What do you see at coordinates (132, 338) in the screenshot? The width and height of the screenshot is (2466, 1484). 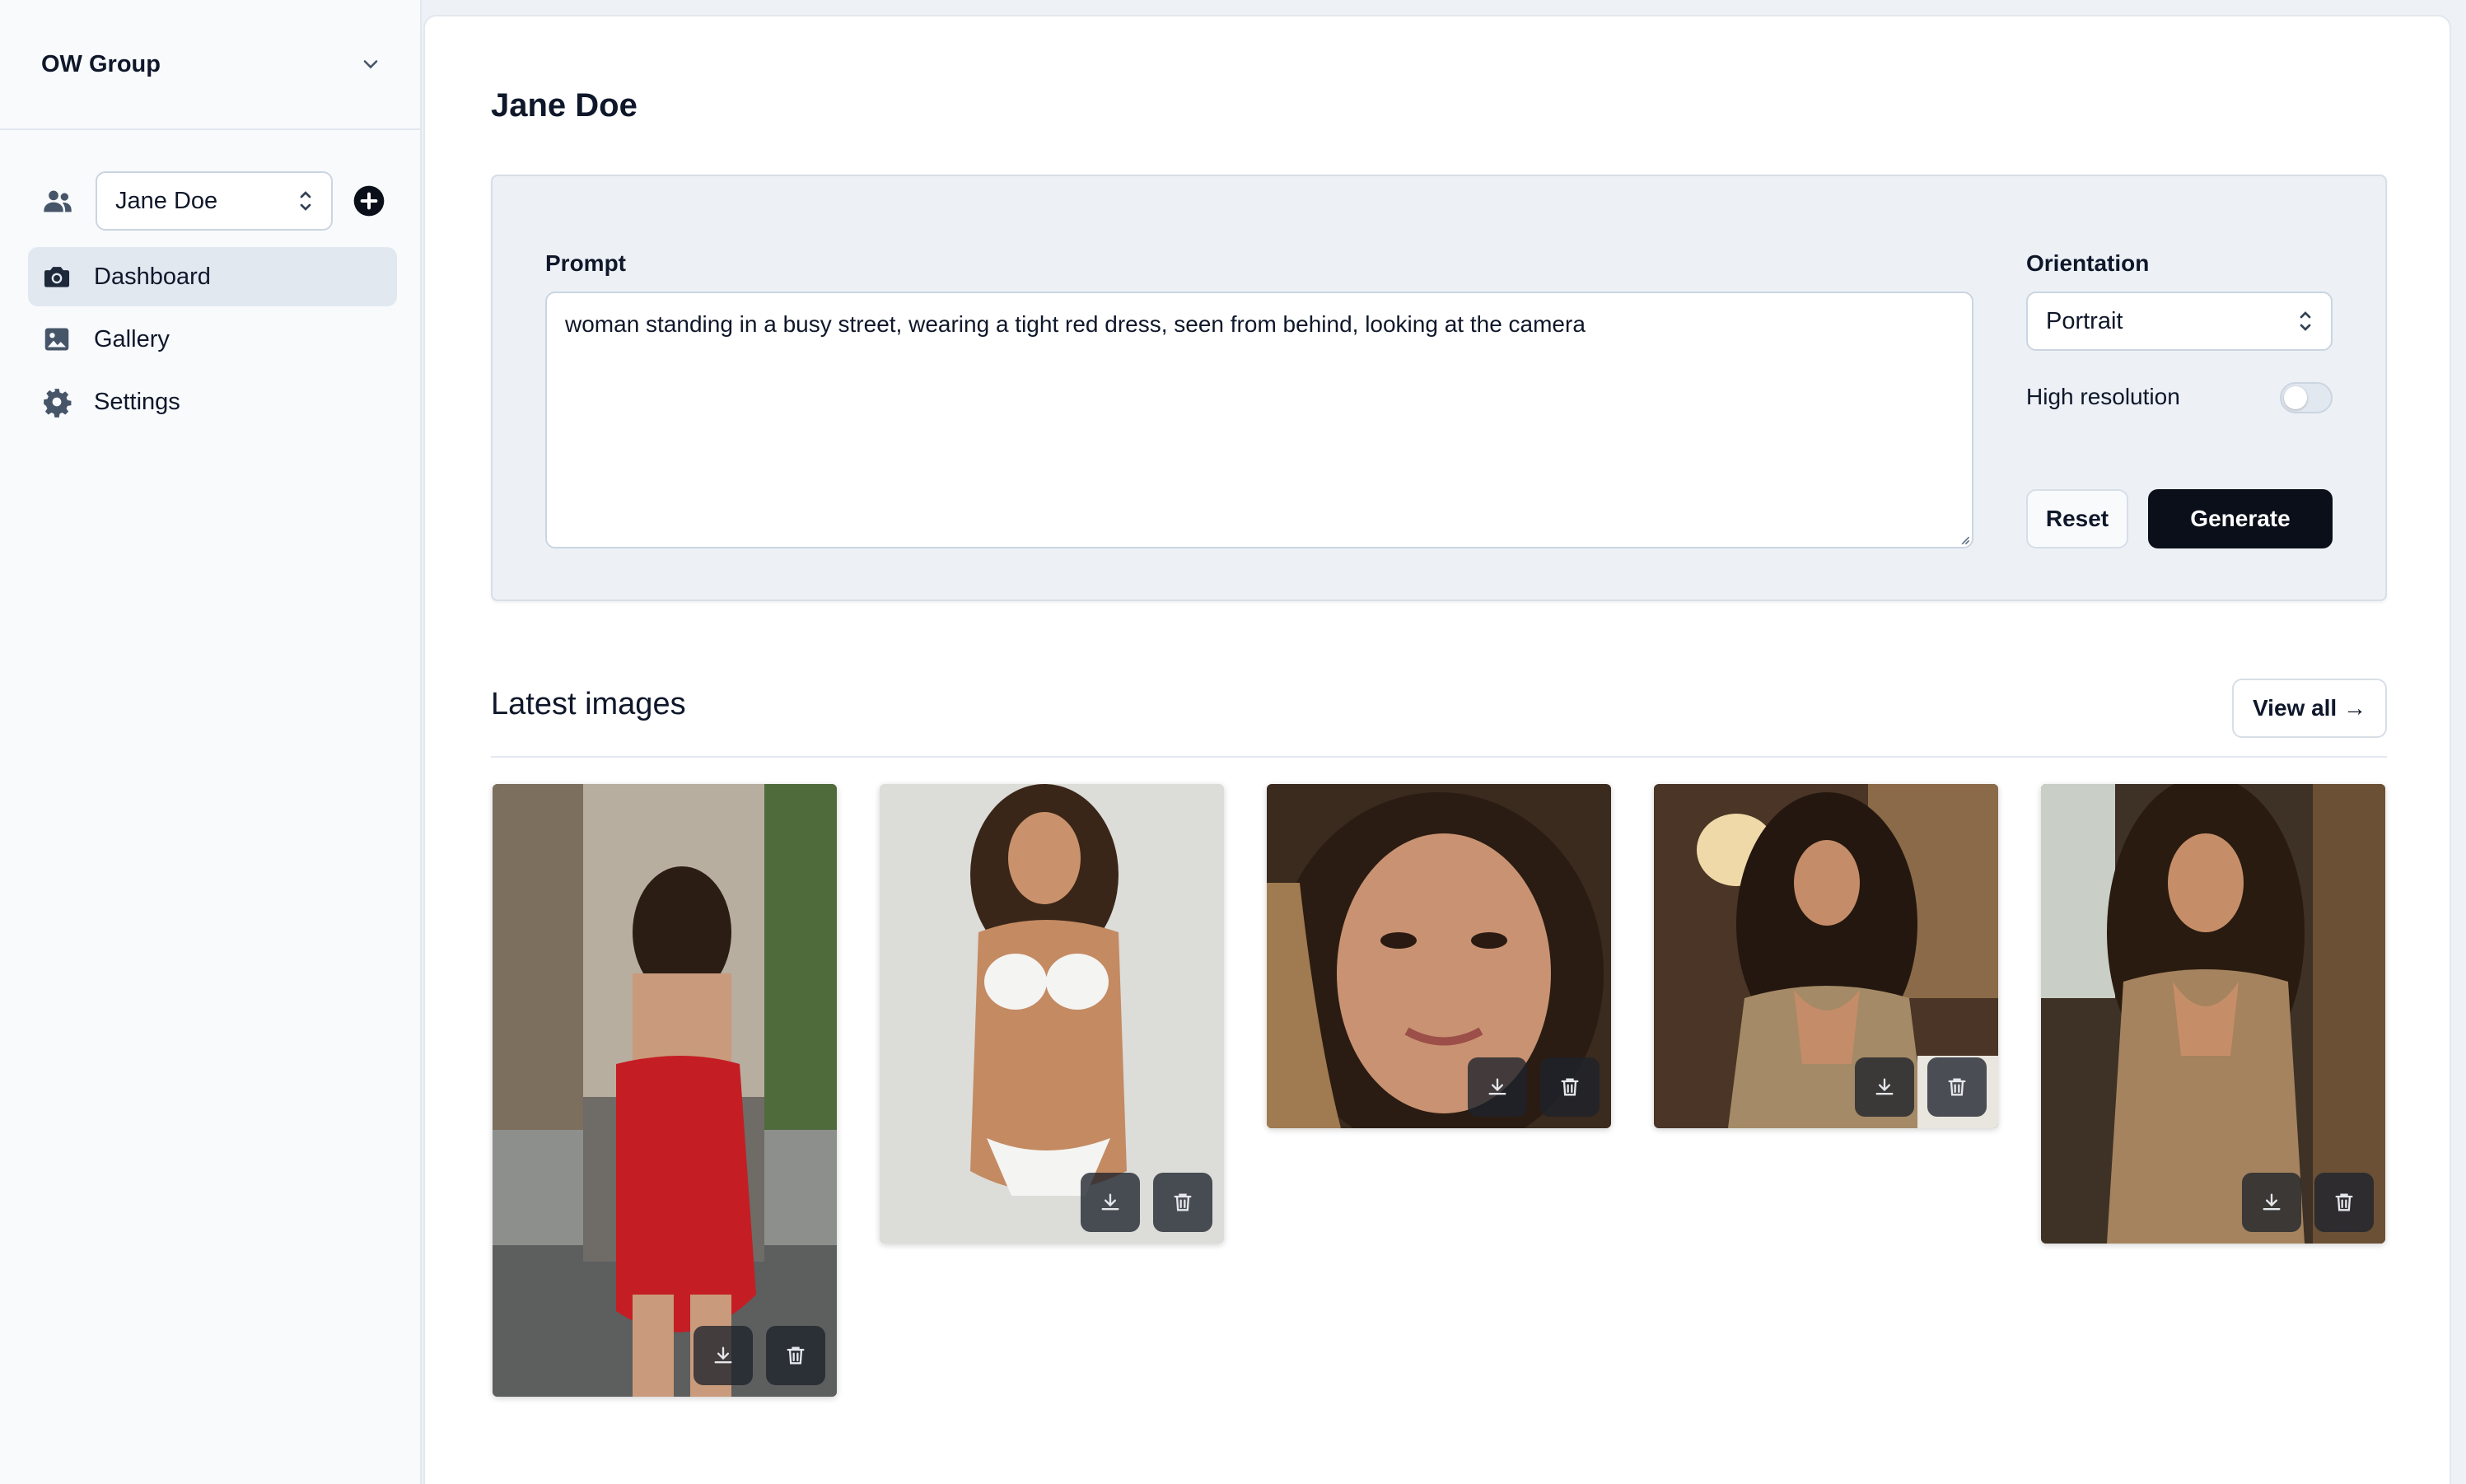 I see `sidebar-item-label: Gallery` at bounding box center [132, 338].